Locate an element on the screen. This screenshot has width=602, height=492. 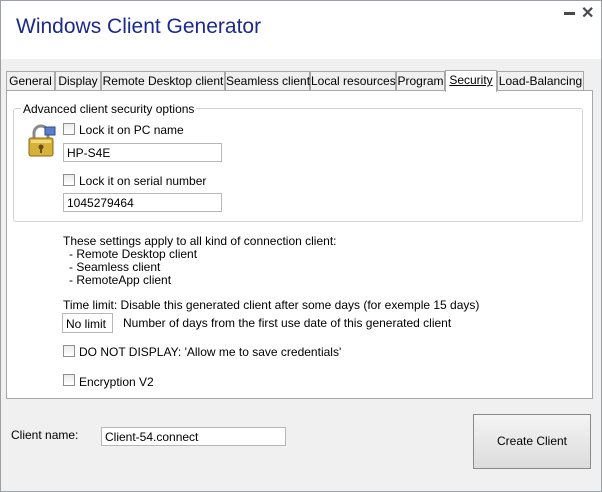
encryption-v2-checkbox is located at coordinates (69, 380).